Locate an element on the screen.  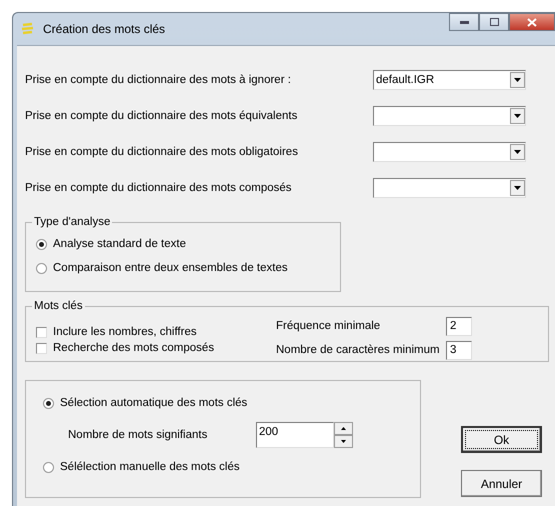
radio-label: Sélection automatique des mots clés is located at coordinates (154, 403).